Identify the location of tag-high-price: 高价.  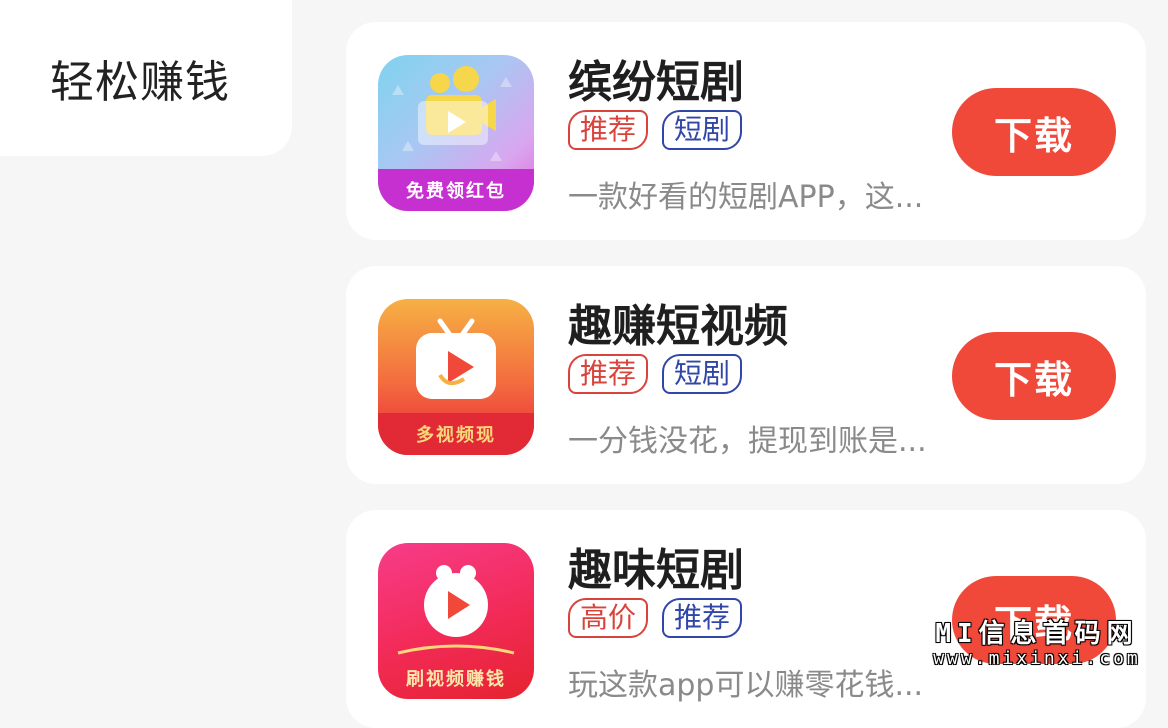
(608, 618).